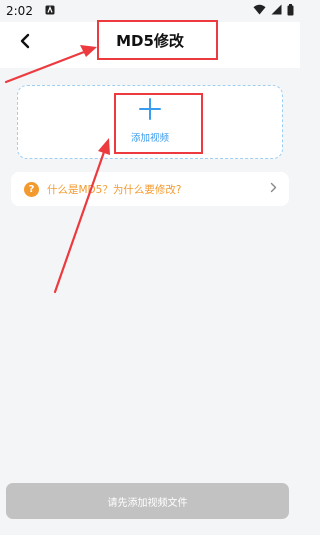 This screenshot has height=535, width=320. I want to click on status-time: 2:02, so click(19, 11).